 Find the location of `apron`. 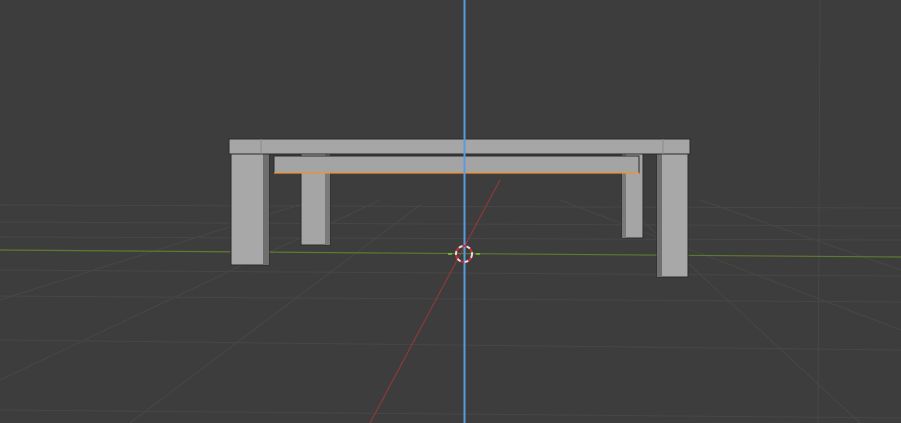

apron is located at coordinates (456, 164).